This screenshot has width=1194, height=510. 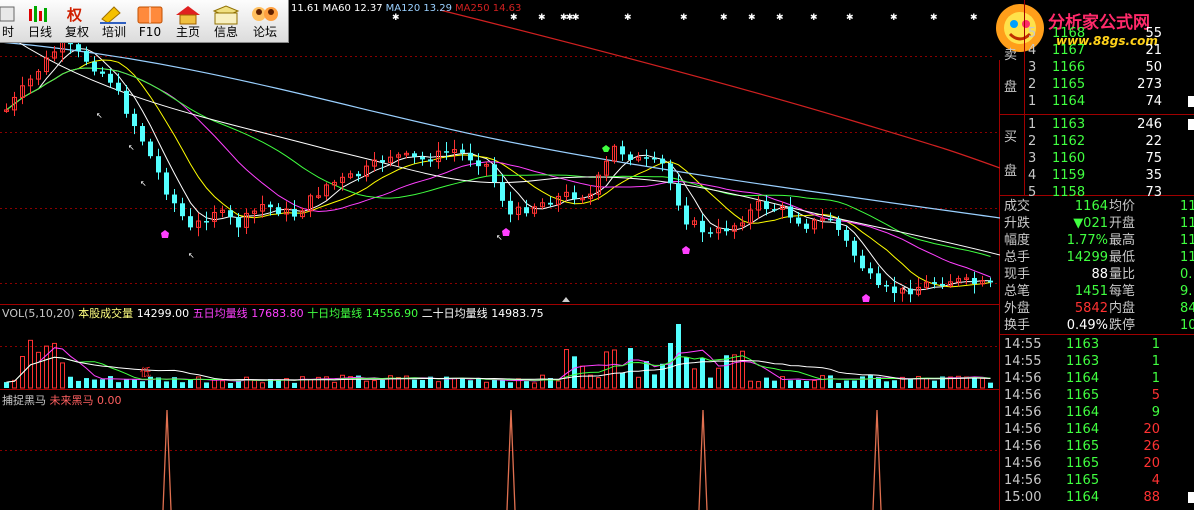 What do you see at coordinates (226, 21) in the screenshot?
I see `toolbar-button-6: 信息` at bounding box center [226, 21].